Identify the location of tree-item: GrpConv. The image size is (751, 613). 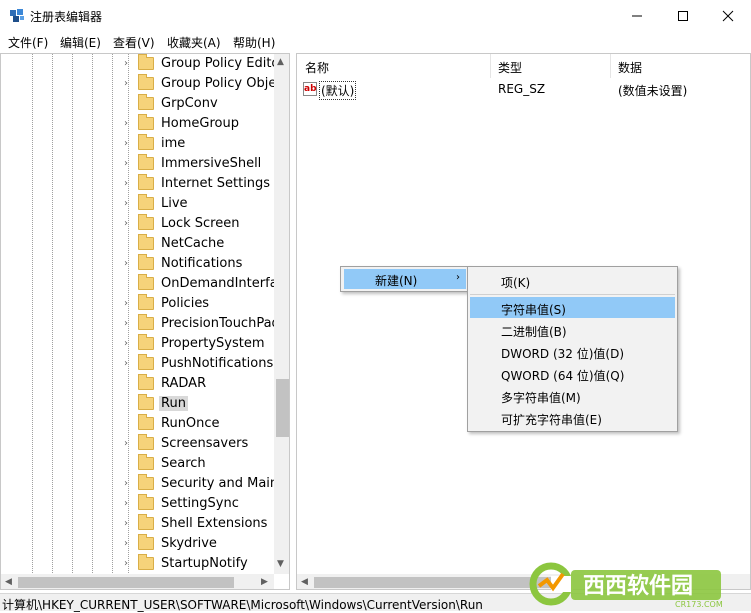
(138, 104).